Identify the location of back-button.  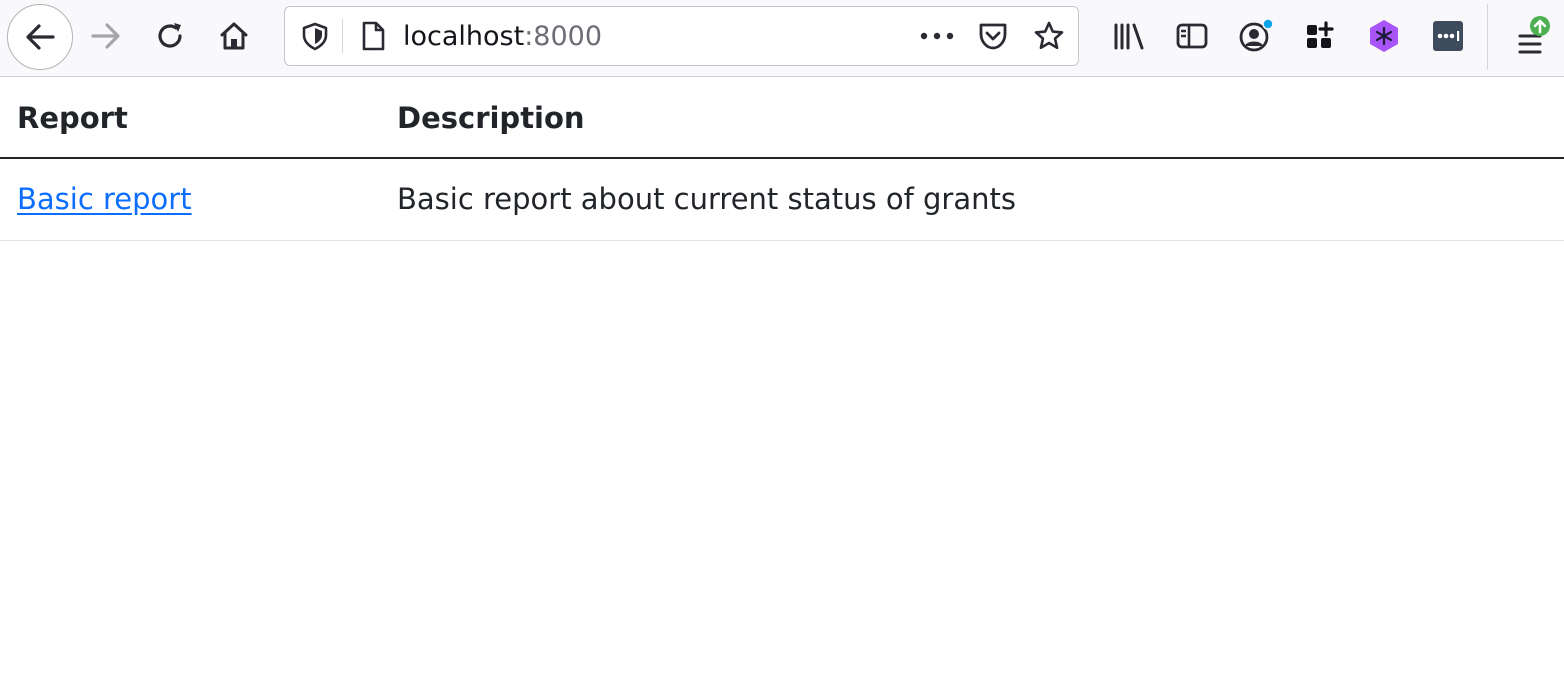
(40, 37).